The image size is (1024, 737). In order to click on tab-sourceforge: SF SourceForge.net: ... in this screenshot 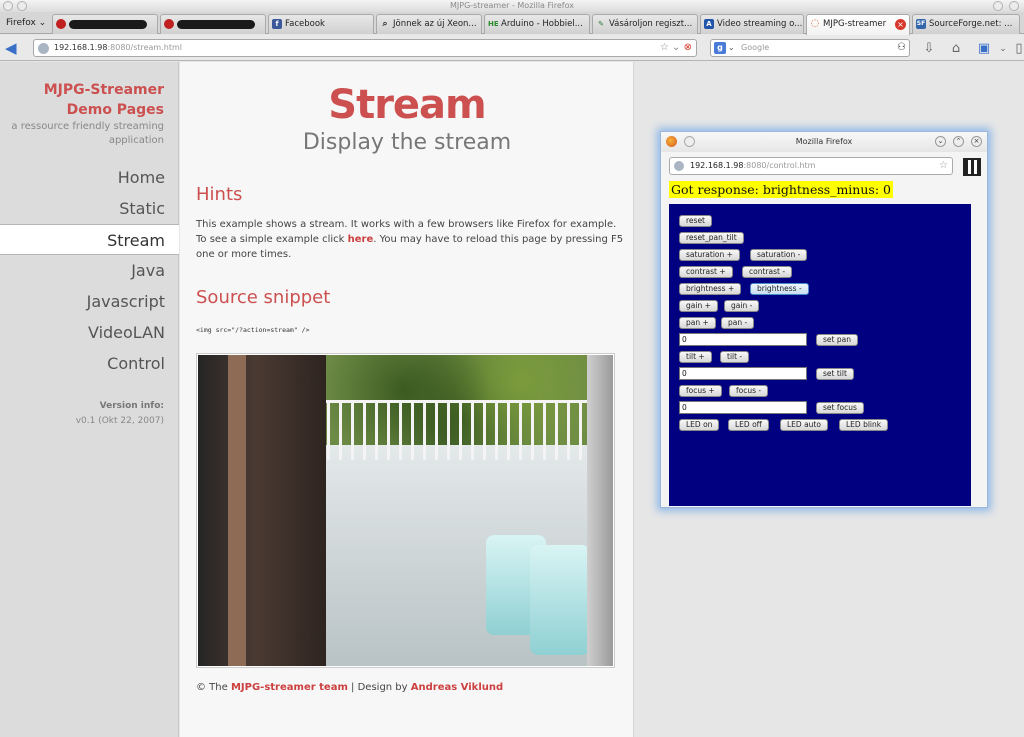, I will do `click(966, 24)`.